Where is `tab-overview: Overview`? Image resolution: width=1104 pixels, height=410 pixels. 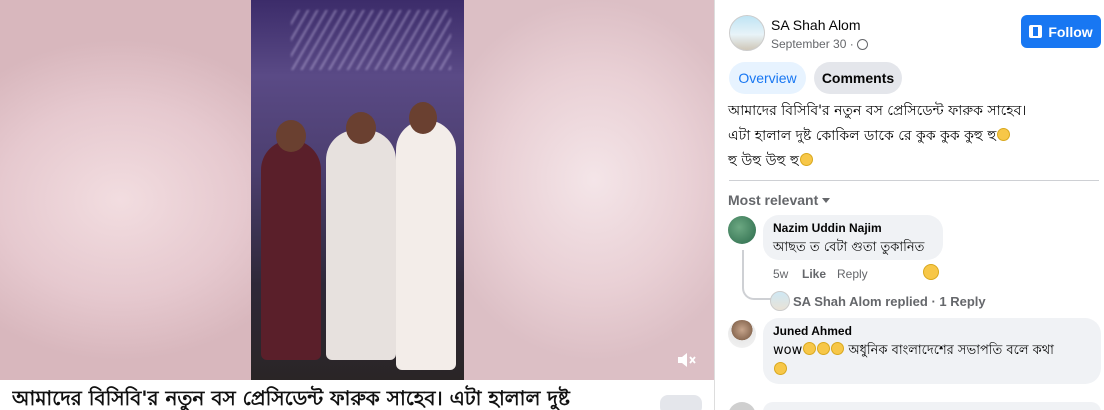 tab-overview: Overview is located at coordinates (767, 78).